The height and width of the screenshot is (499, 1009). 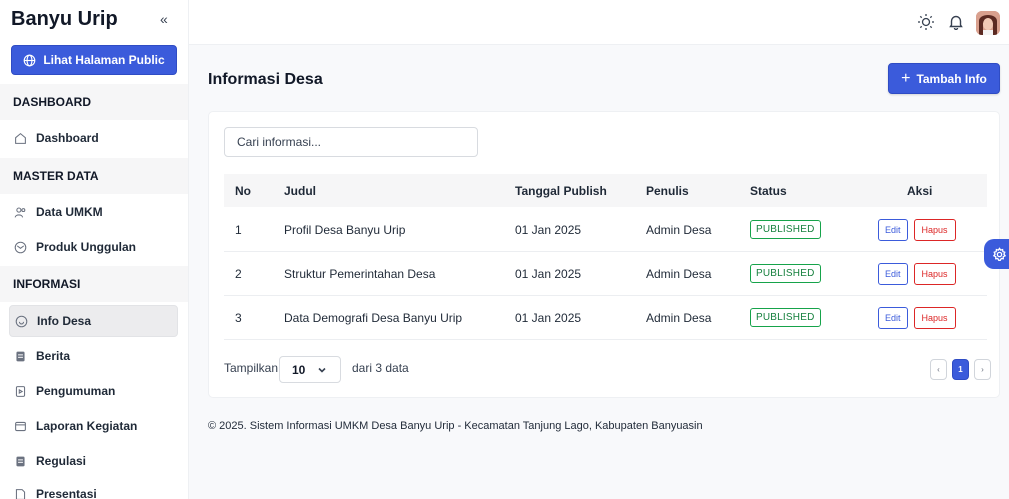 I want to click on user-avatar, so click(x=988, y=23).